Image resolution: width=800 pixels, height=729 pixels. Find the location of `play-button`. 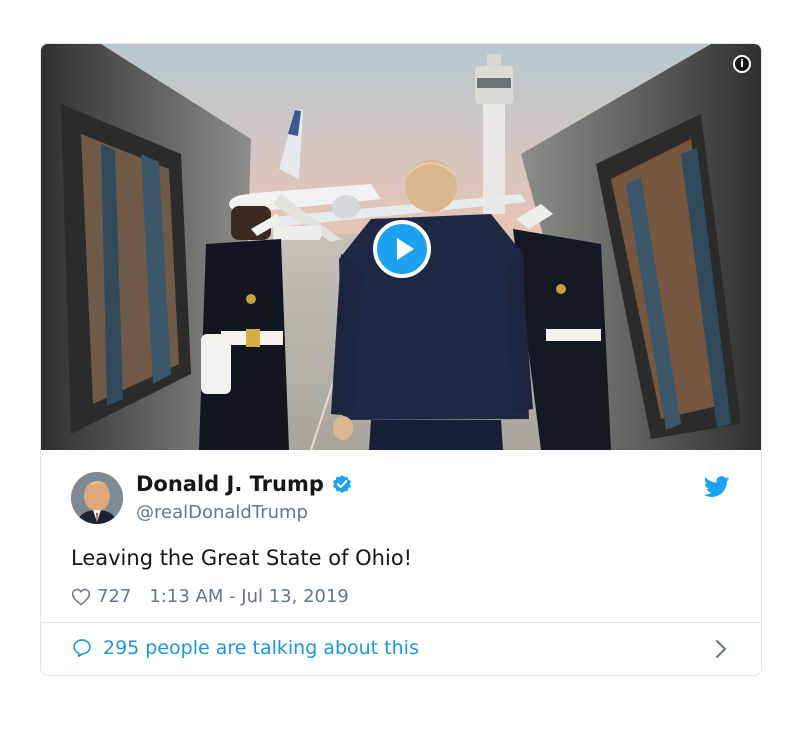

play-button is located at coordinates (402, 249).